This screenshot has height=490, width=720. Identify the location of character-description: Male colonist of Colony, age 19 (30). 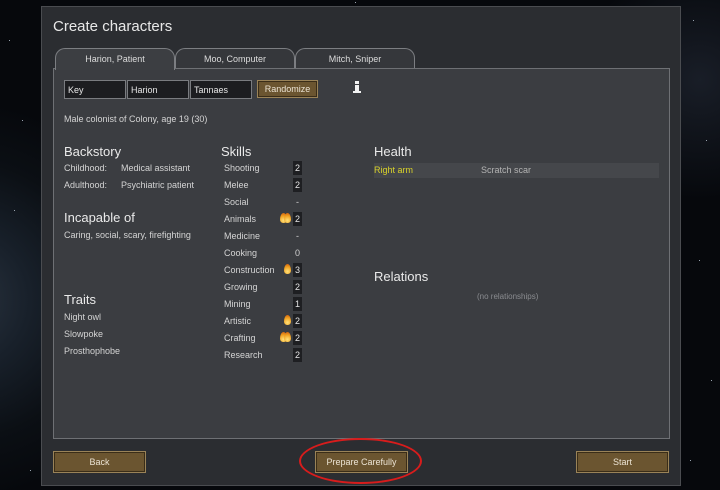
(136, 119).